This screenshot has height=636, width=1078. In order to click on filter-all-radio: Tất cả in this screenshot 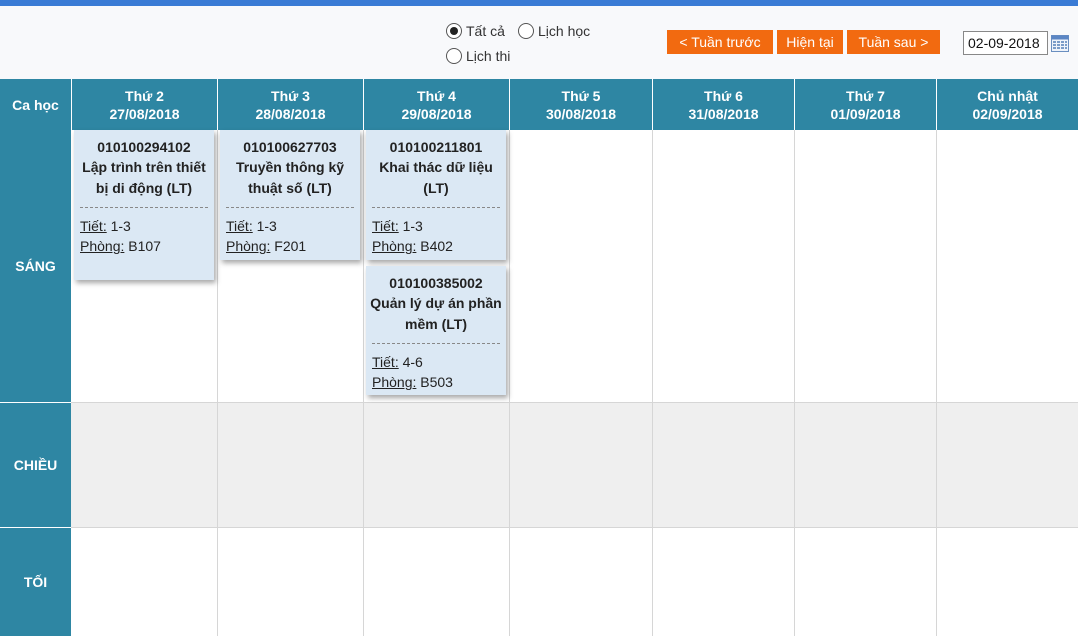, I will do `click(475, 31)`.